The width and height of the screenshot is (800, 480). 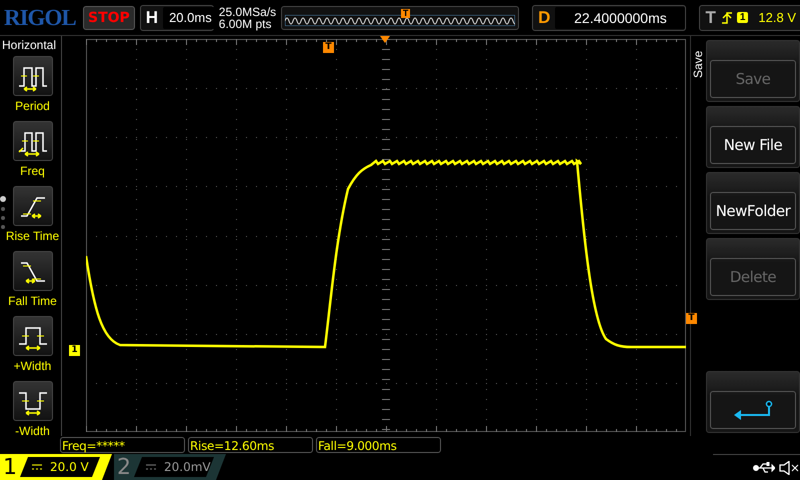 What do you see at coordinates (32, 106) in the screenshot?
I see `measure-label: Period` at bounding box center [32, 106].